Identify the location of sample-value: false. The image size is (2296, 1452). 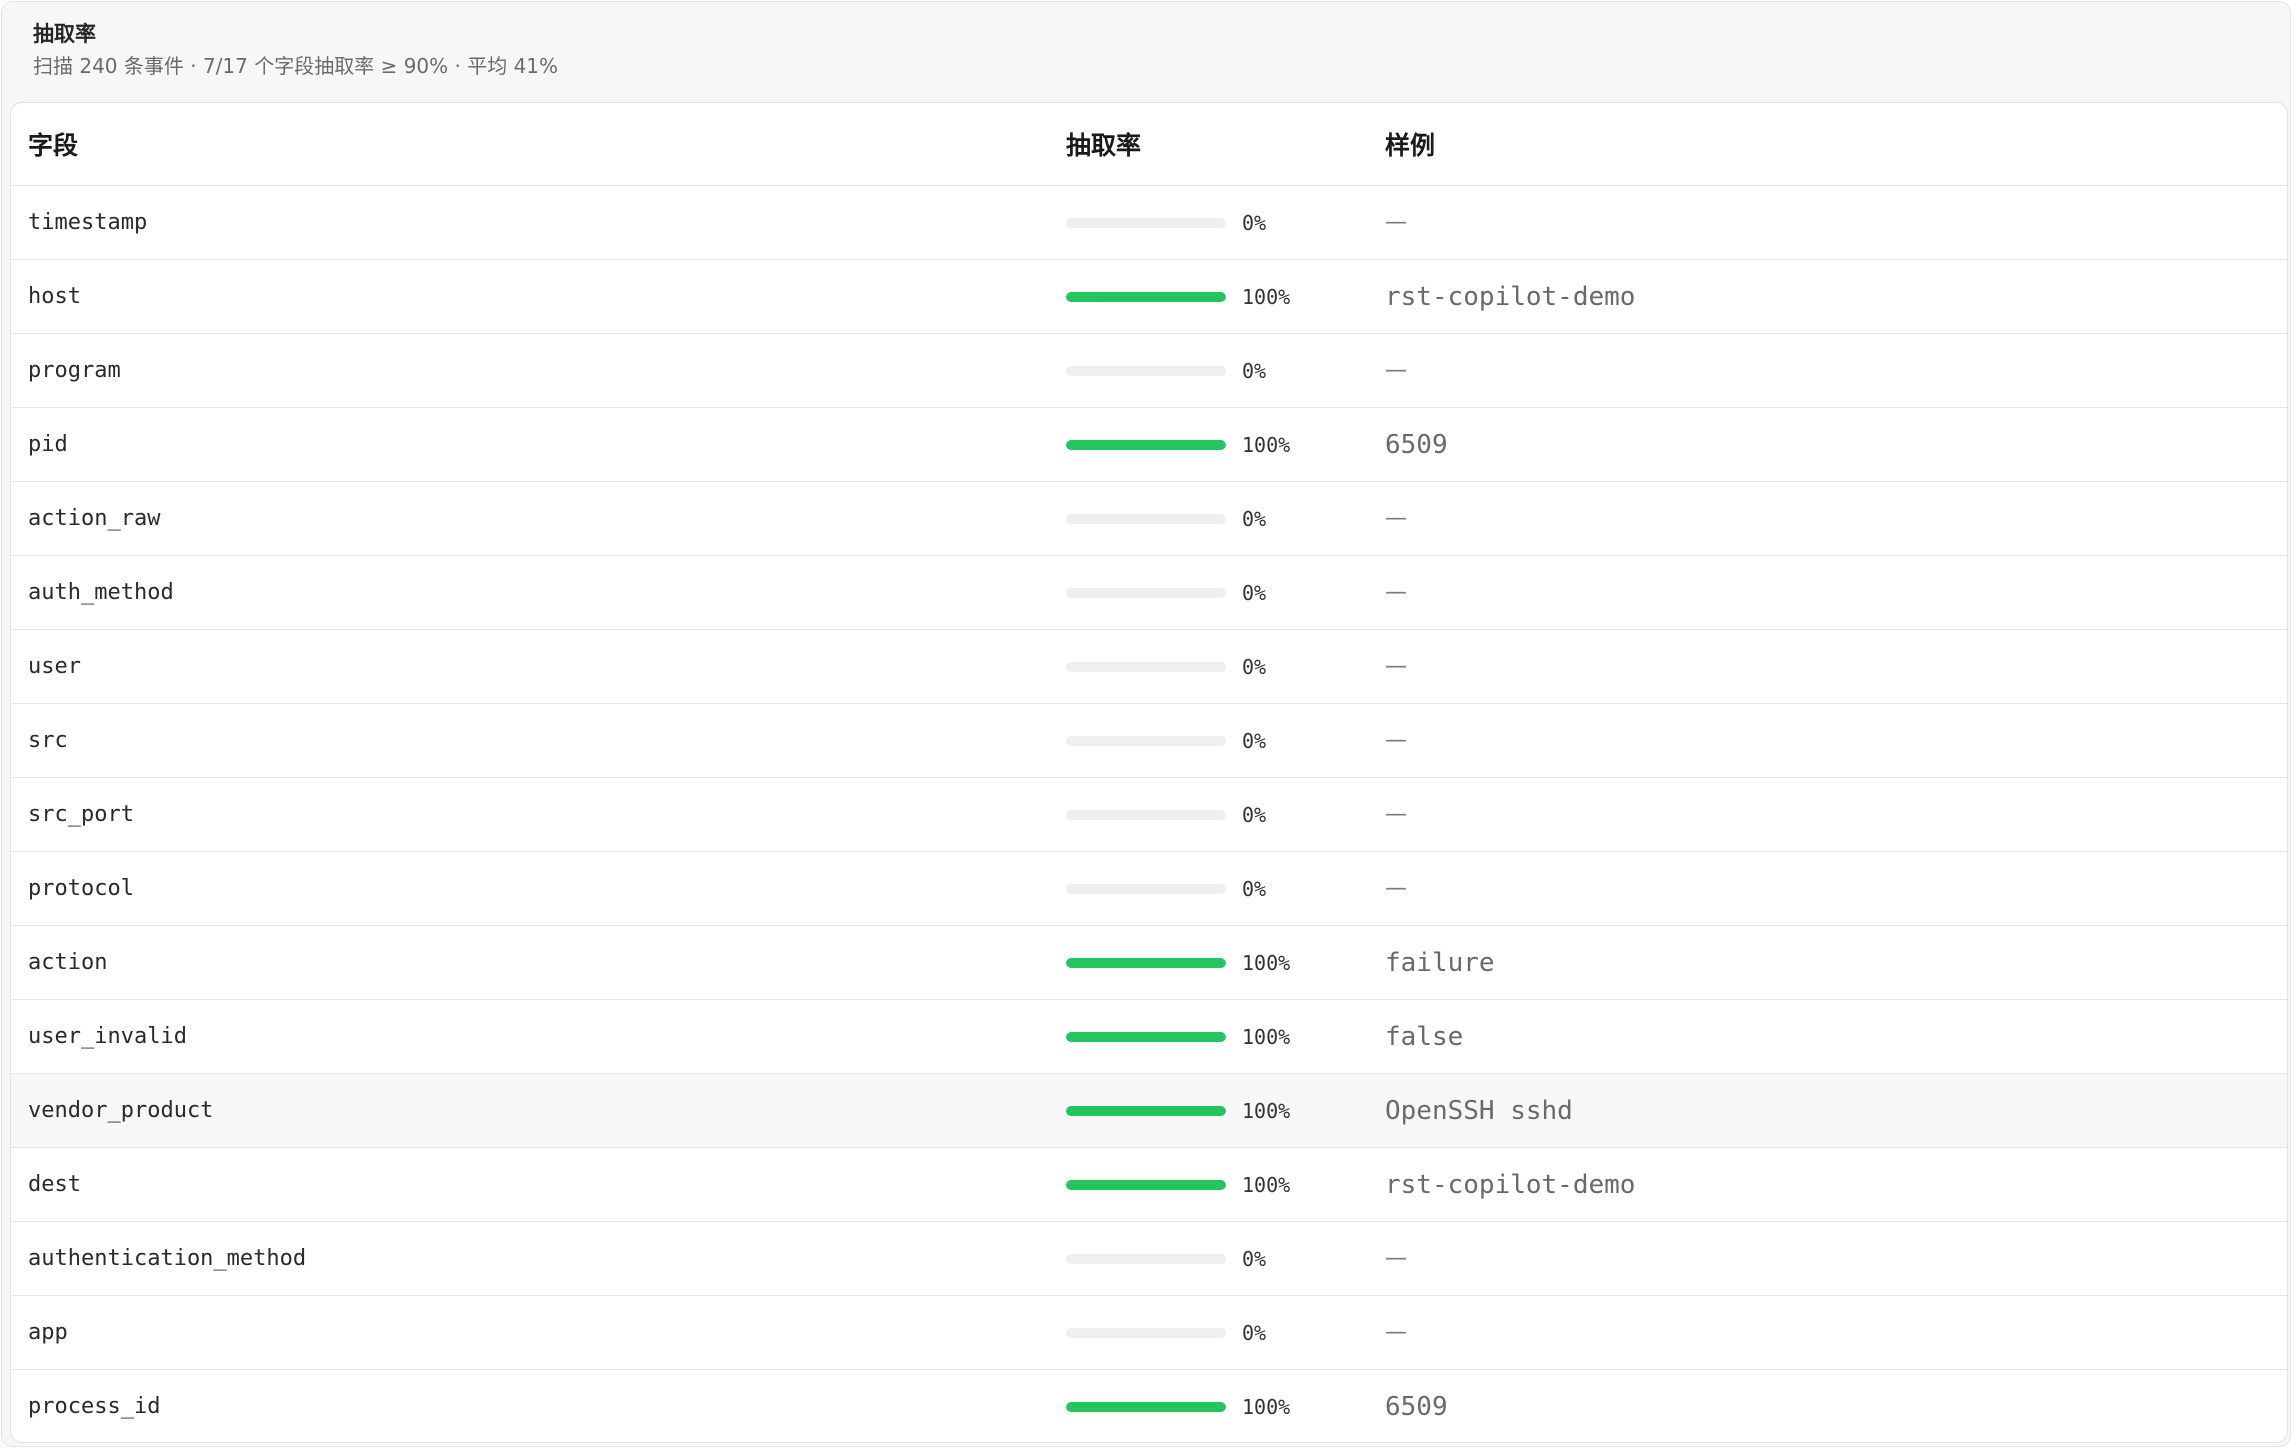
(1424, 1036).